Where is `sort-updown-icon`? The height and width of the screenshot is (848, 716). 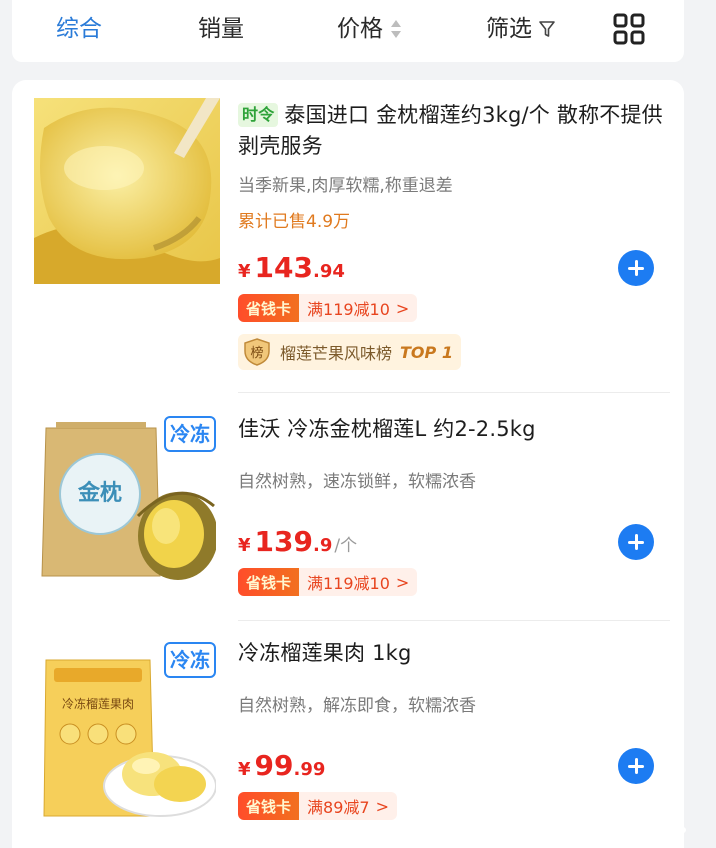
sort-updown-icon is located at coordinates (396, 29).